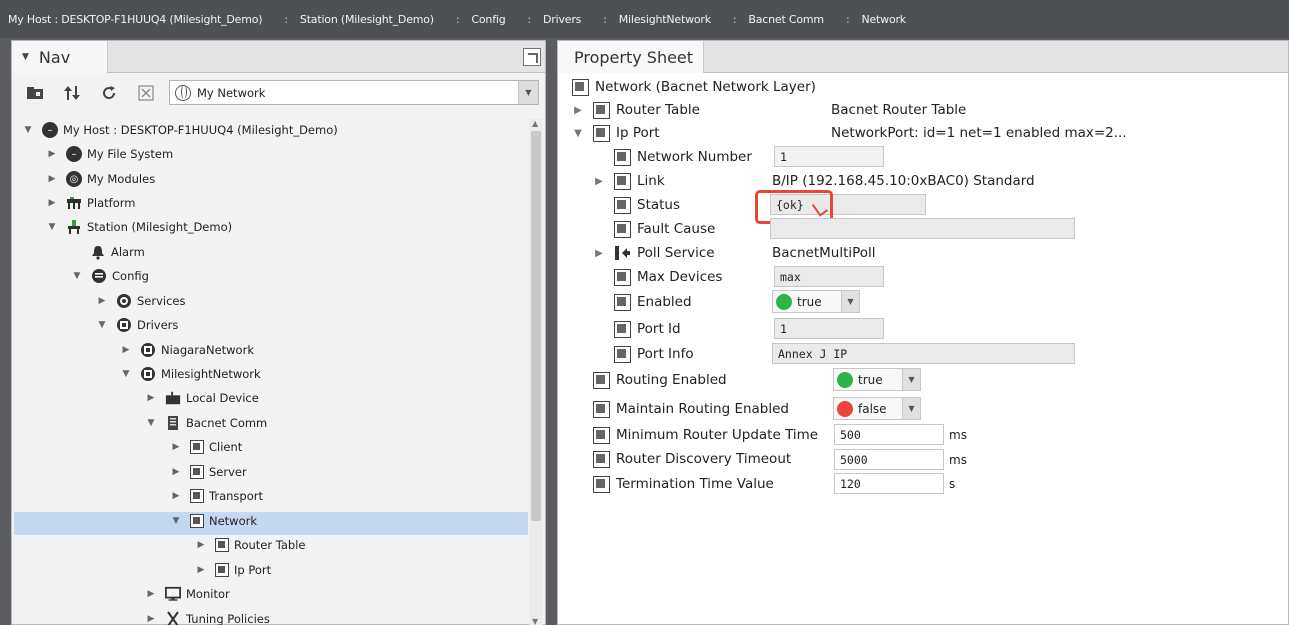  Describe the element at coordinates (786, 19) in the screenshot. I see `breadcrumb-bacnet-comm: Bacnet Comm` at that location.